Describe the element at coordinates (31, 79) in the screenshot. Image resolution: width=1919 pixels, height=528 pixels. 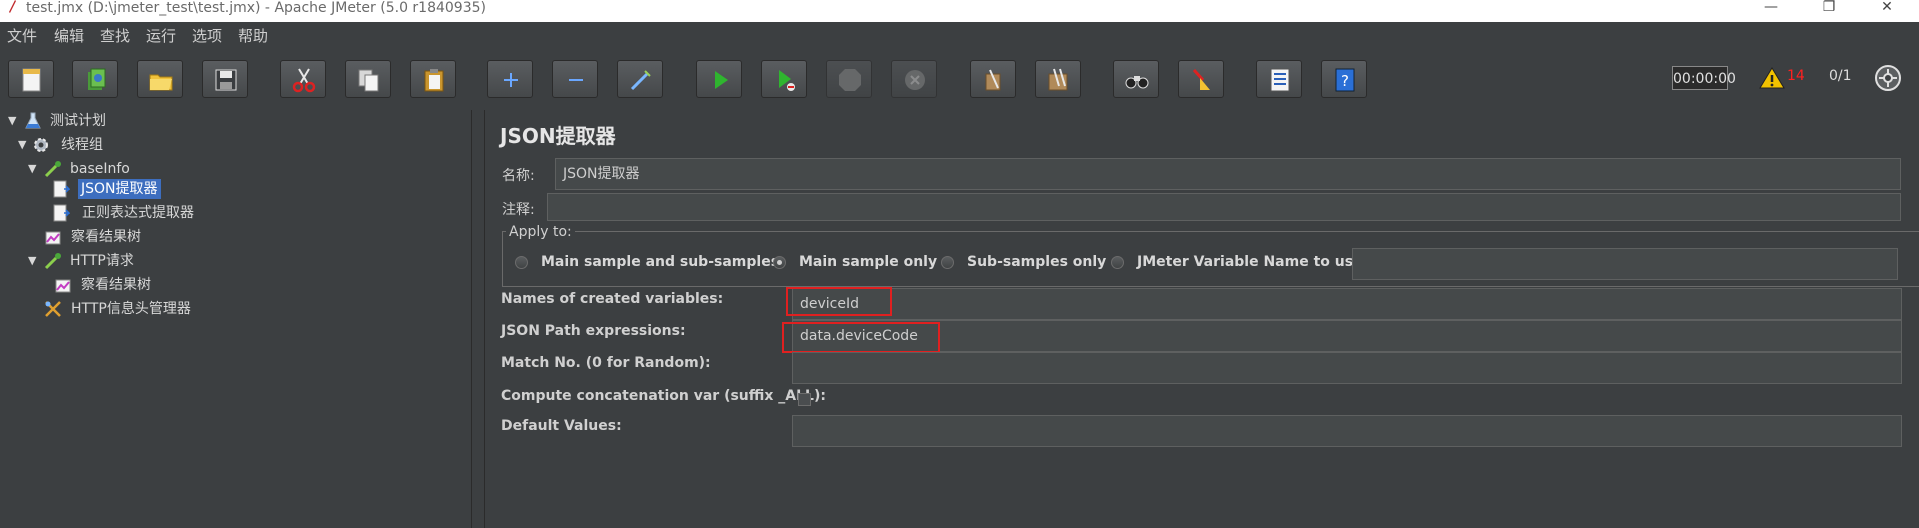
I see `new-button` at that location.